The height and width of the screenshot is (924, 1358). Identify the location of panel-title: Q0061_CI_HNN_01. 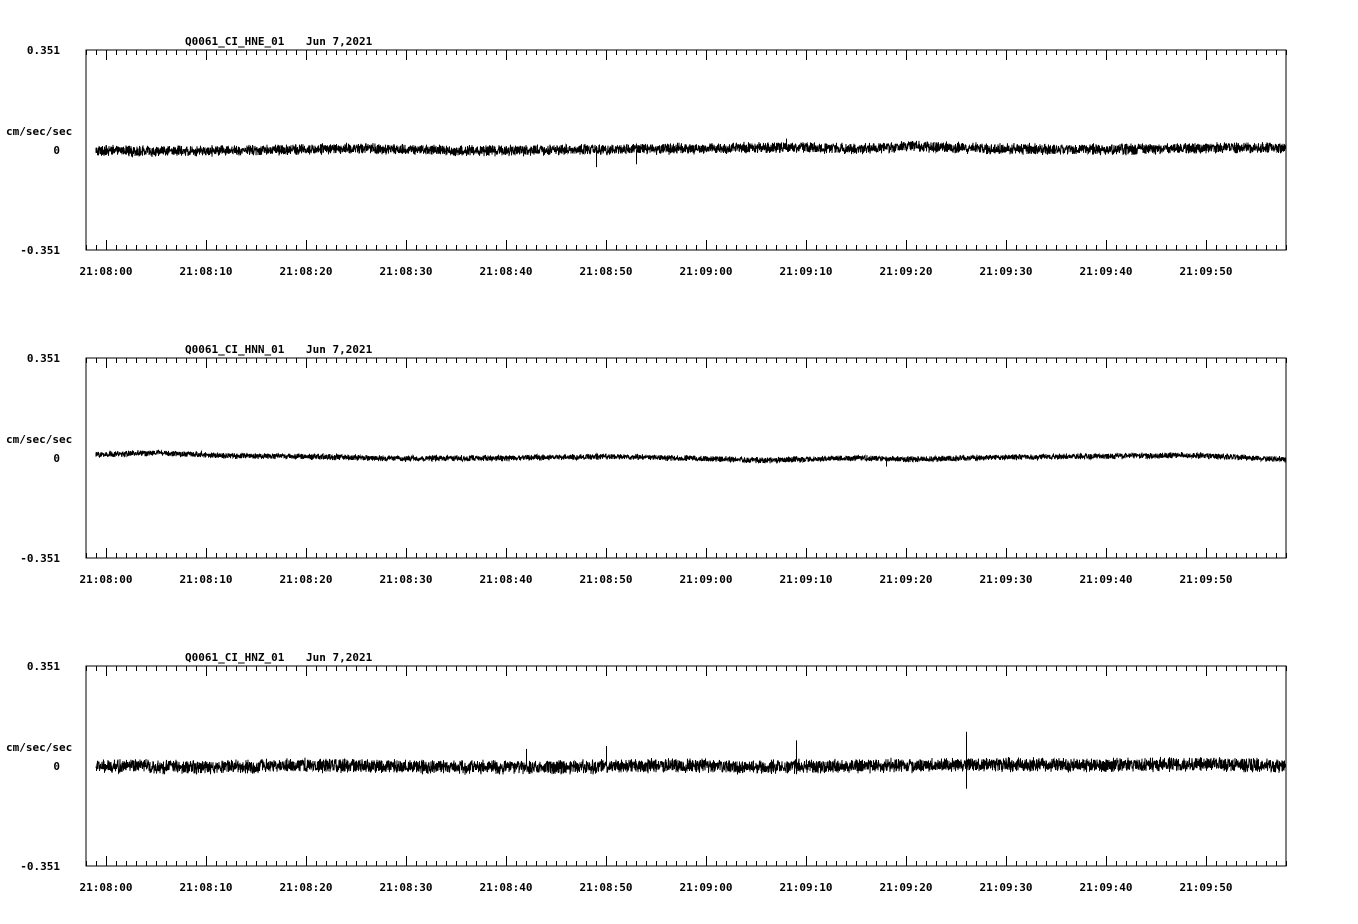
(235, 349).